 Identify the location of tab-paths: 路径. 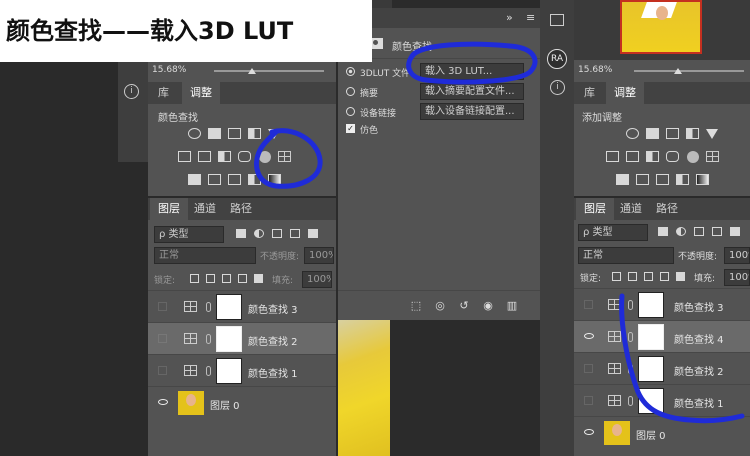
(667, 209).